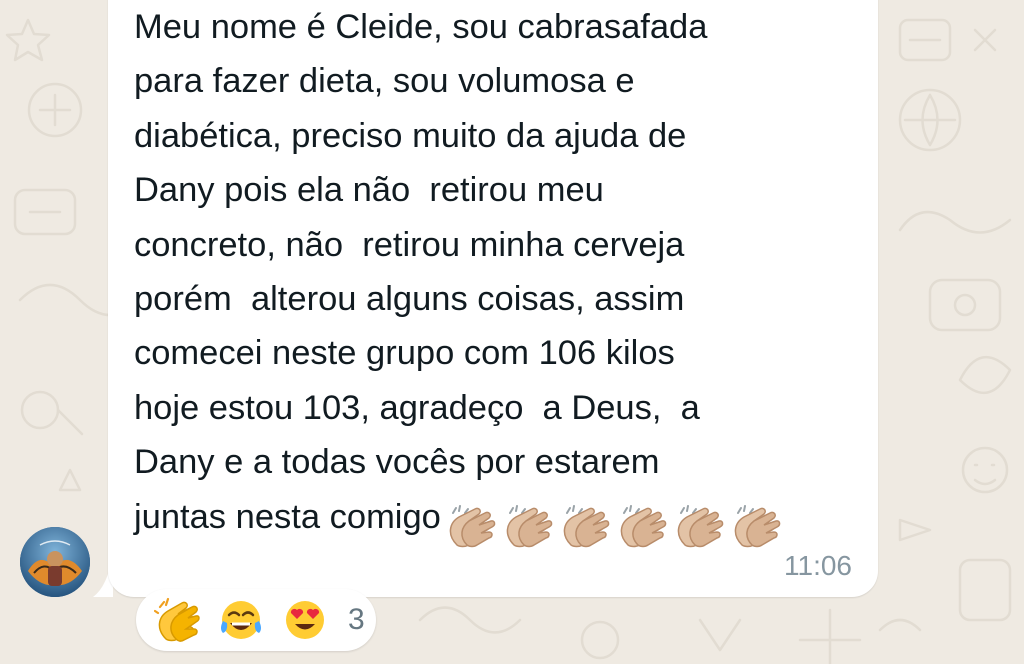  I want to click on tears-of-joy-icon, so click(241, 620).